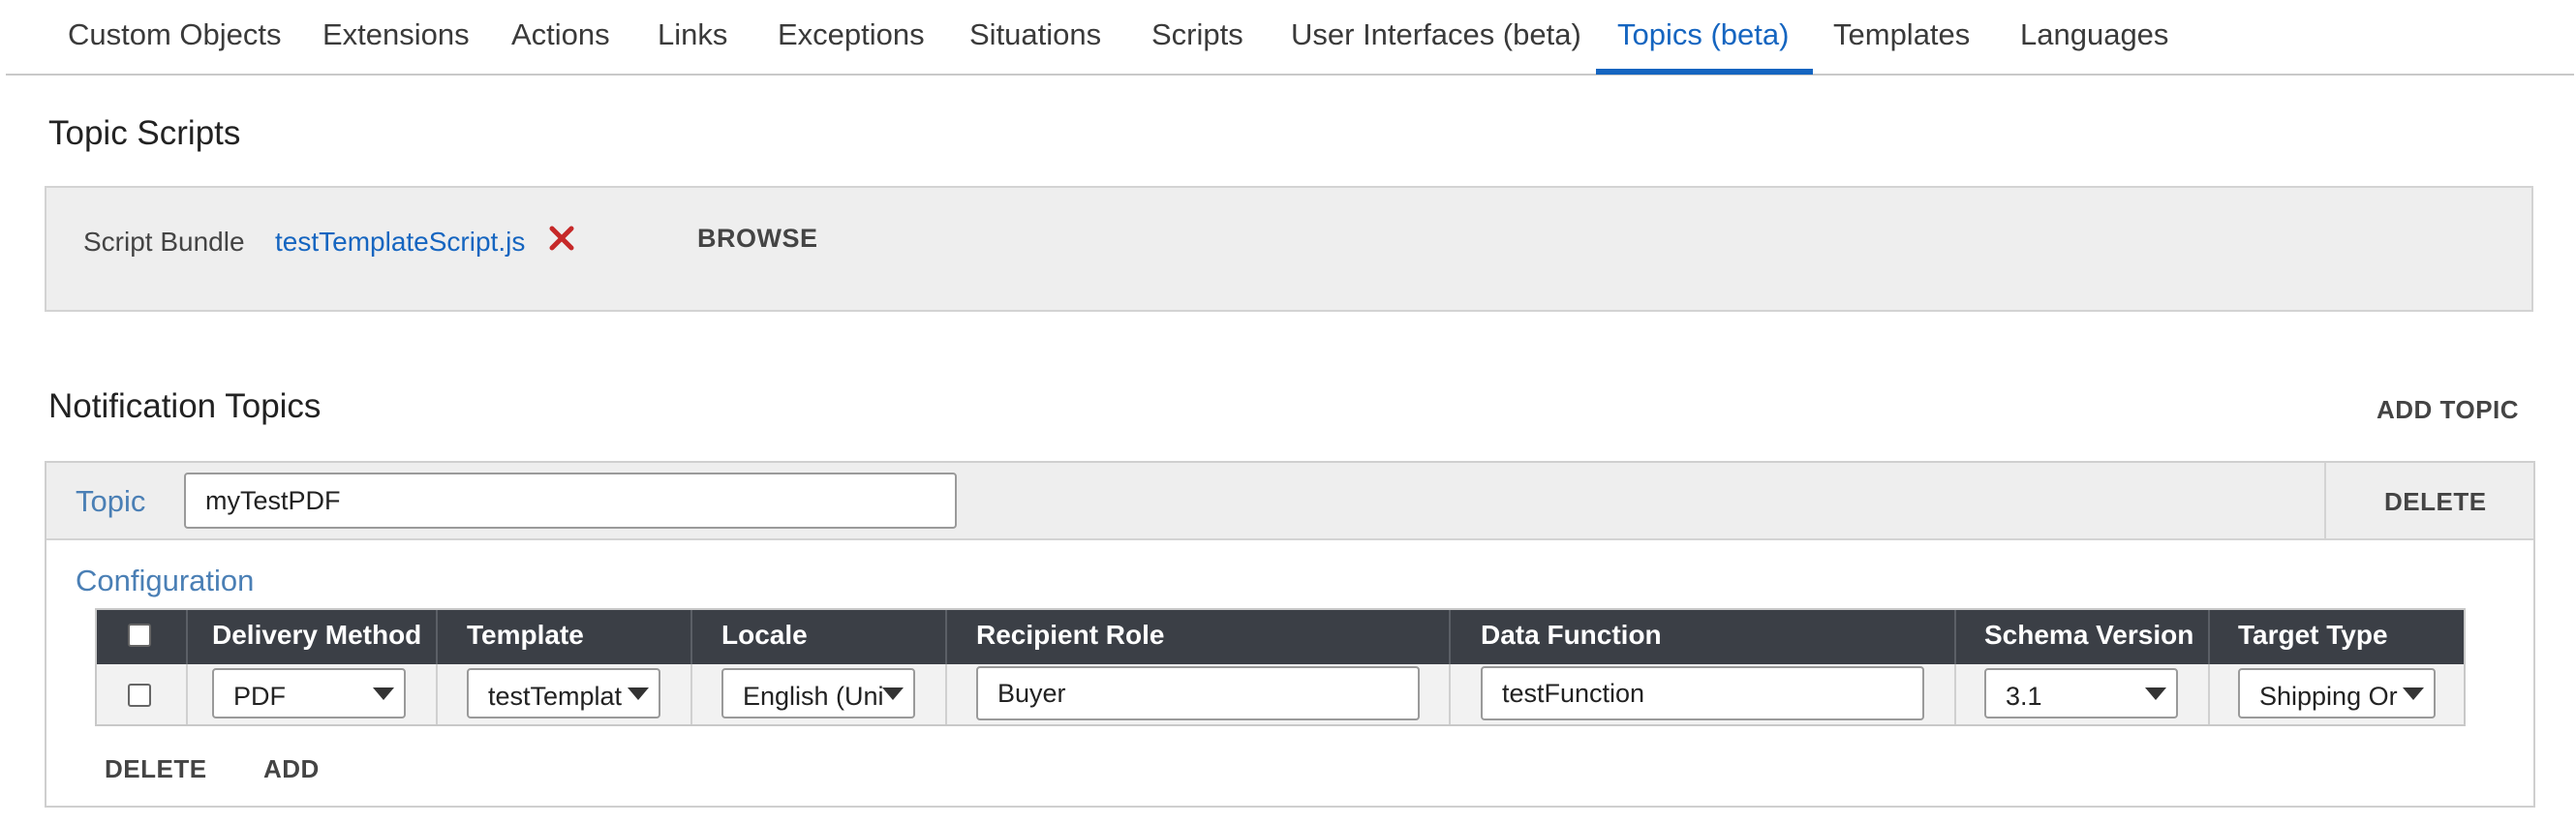 This screenshot has width=2576, height=825. I want to click on active-tab-indicator, so click(1704, 72).